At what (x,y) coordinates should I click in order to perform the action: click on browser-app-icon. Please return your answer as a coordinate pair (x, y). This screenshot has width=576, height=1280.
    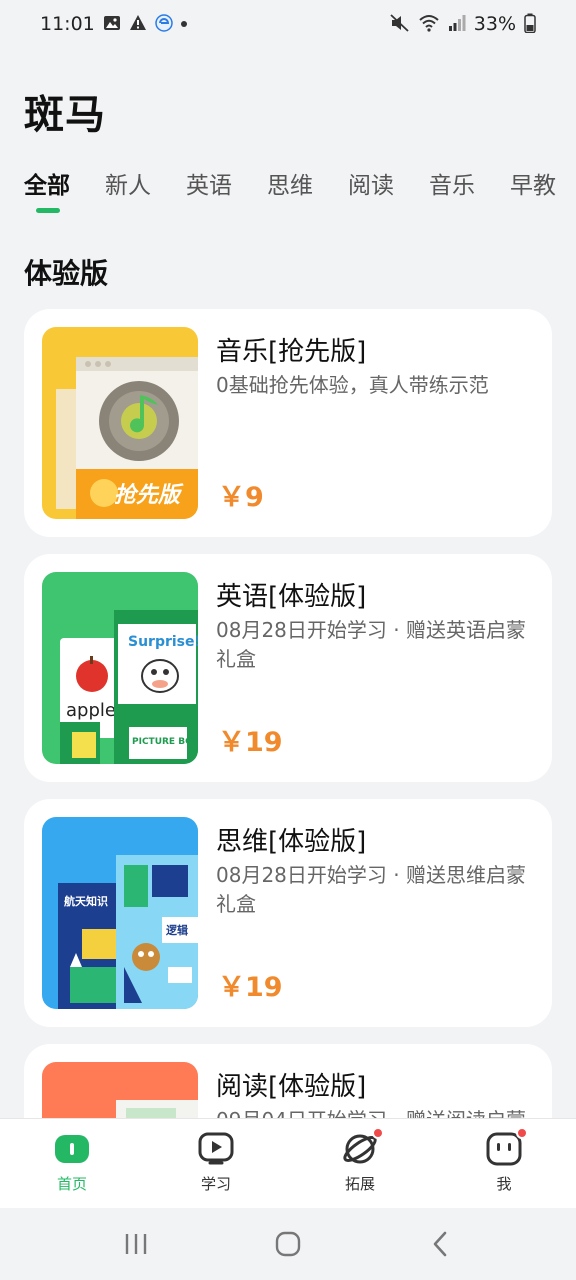
    Looking at the image, I should click on (164, 24).